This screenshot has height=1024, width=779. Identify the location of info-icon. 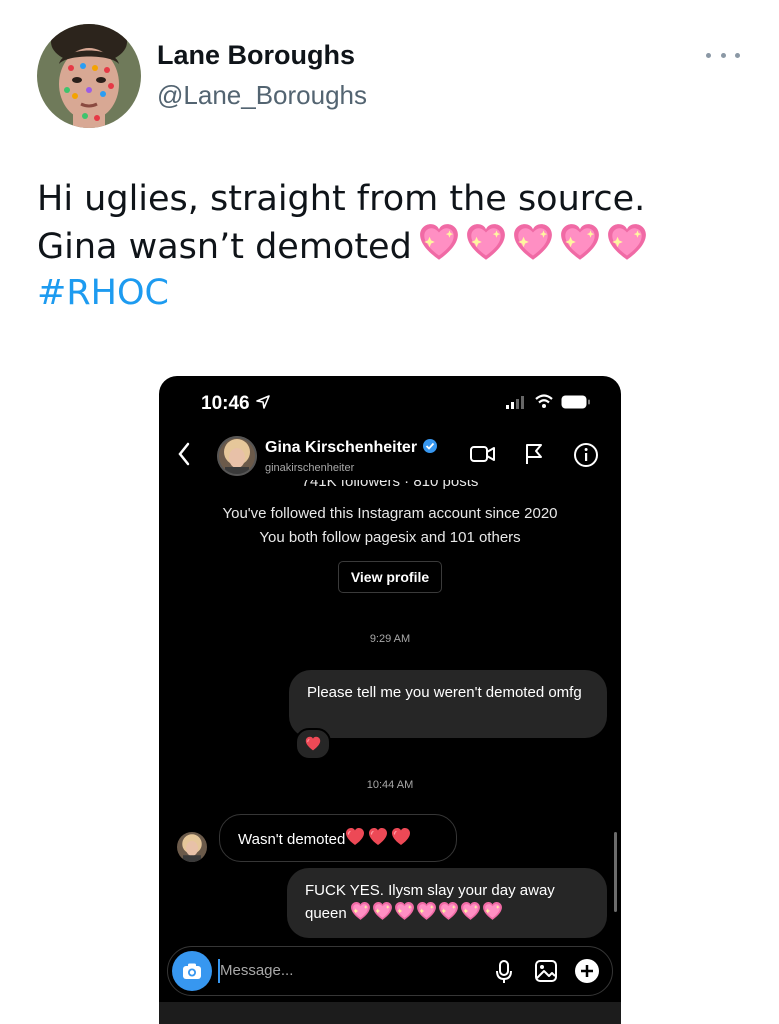
(586, 457).